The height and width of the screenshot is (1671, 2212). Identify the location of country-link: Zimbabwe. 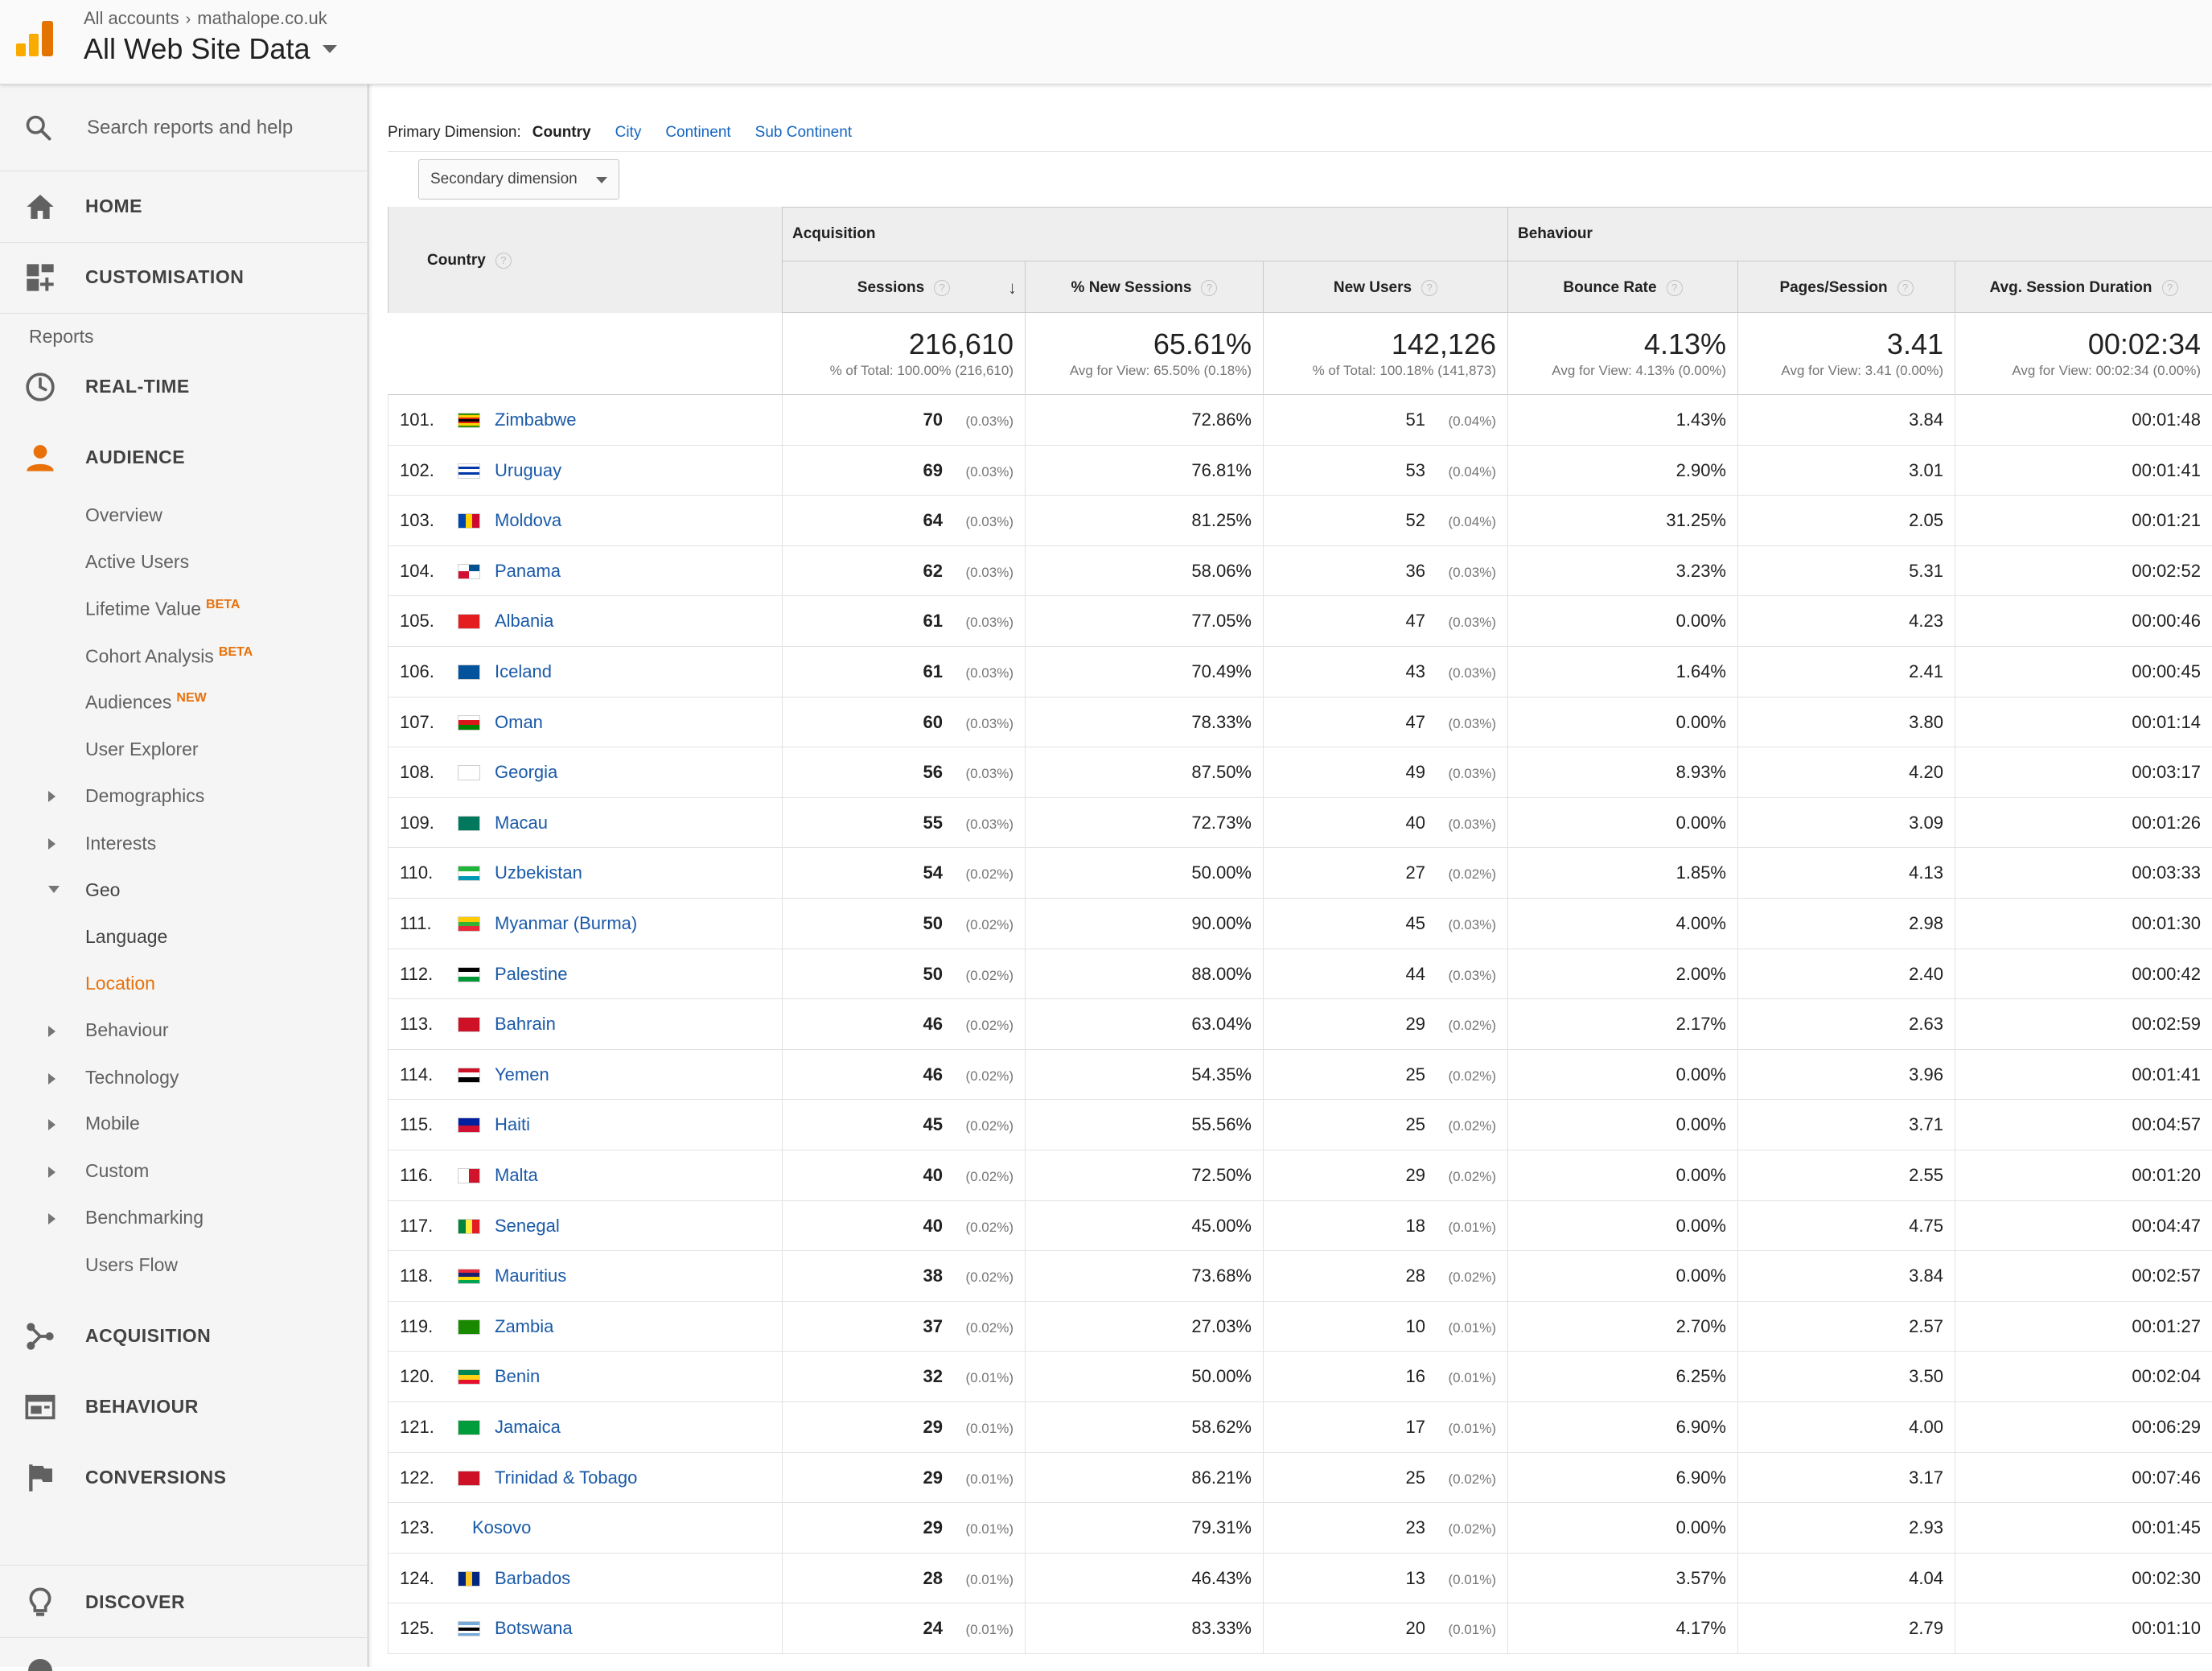
(535, 420).